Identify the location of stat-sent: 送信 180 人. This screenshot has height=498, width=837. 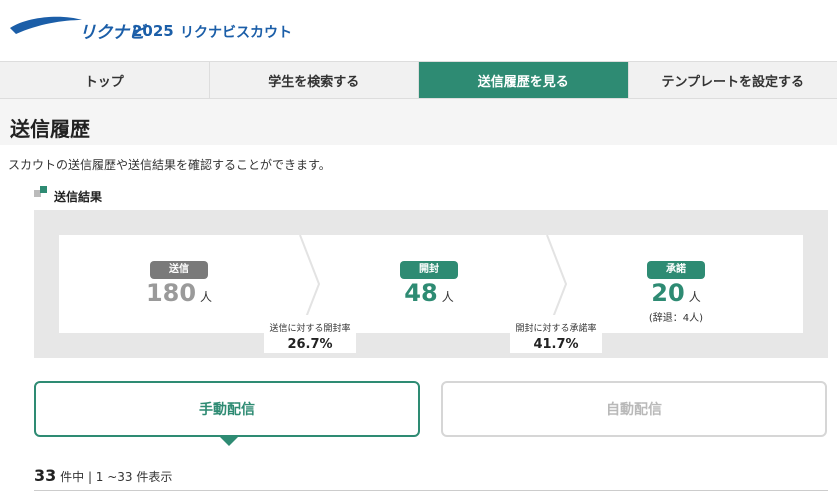
(179, 282).